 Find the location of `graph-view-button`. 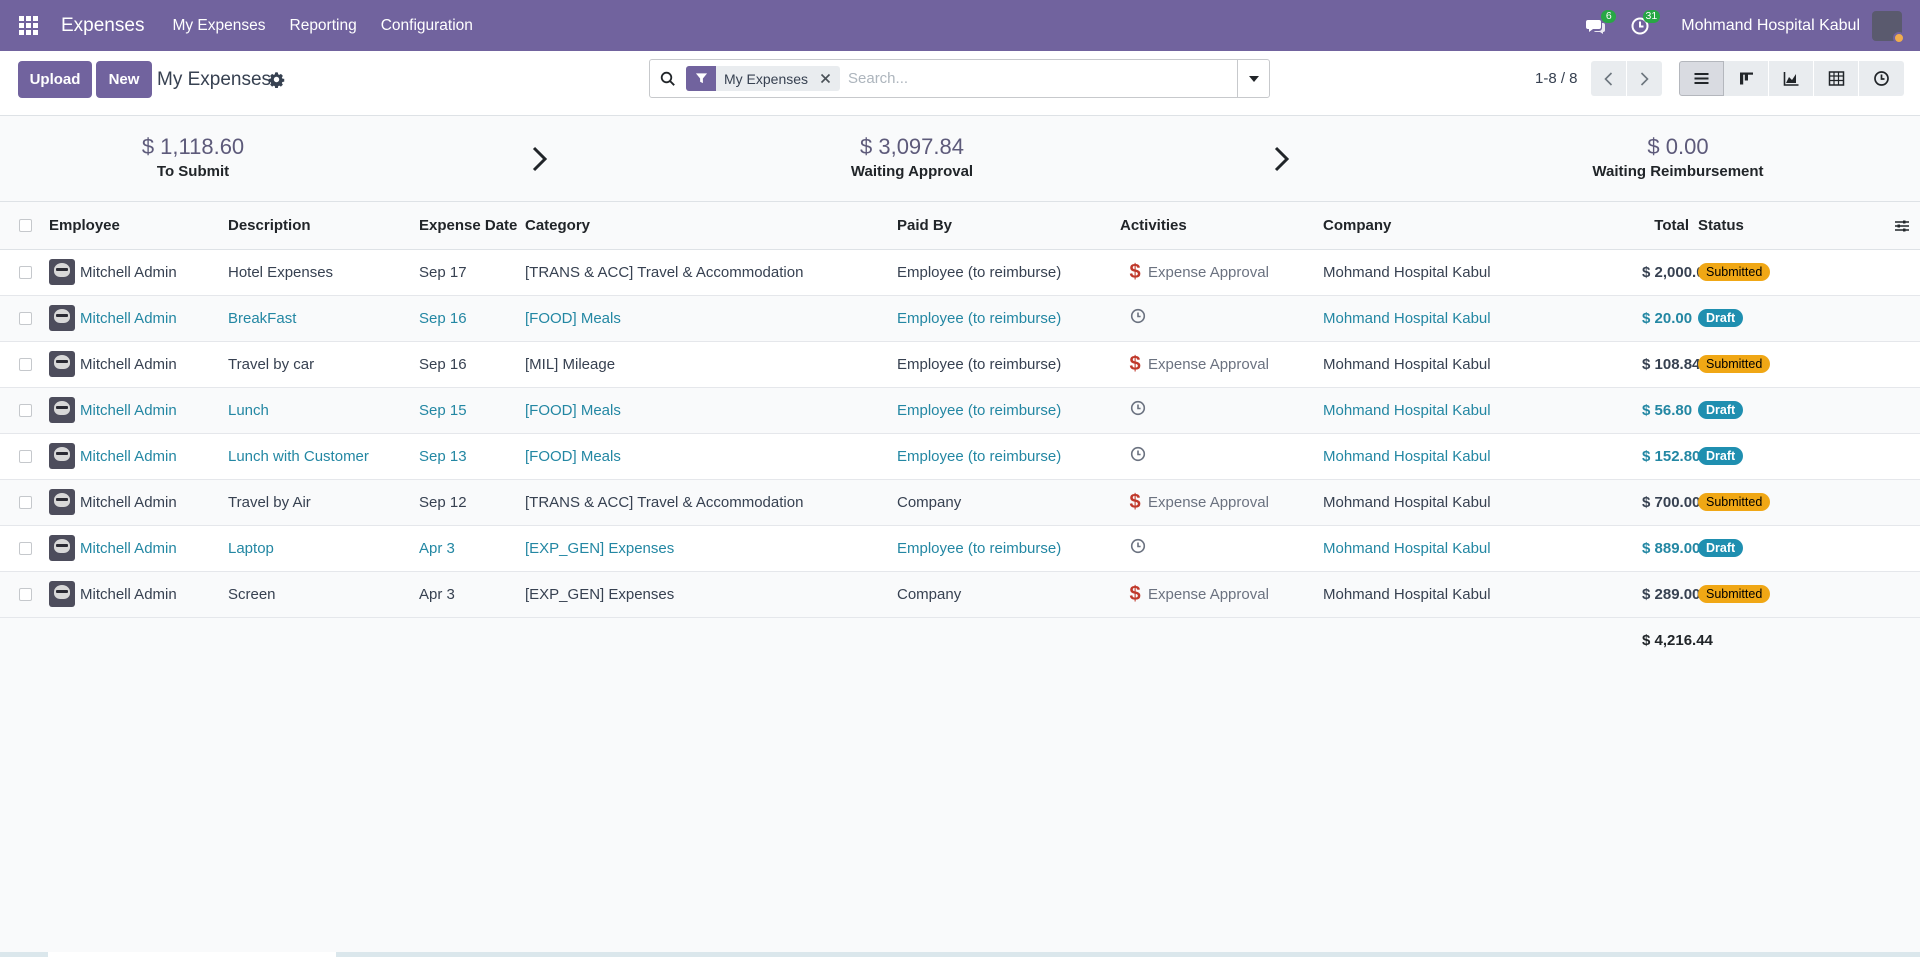

graph-view-button is located at coordinates (1791, 78).